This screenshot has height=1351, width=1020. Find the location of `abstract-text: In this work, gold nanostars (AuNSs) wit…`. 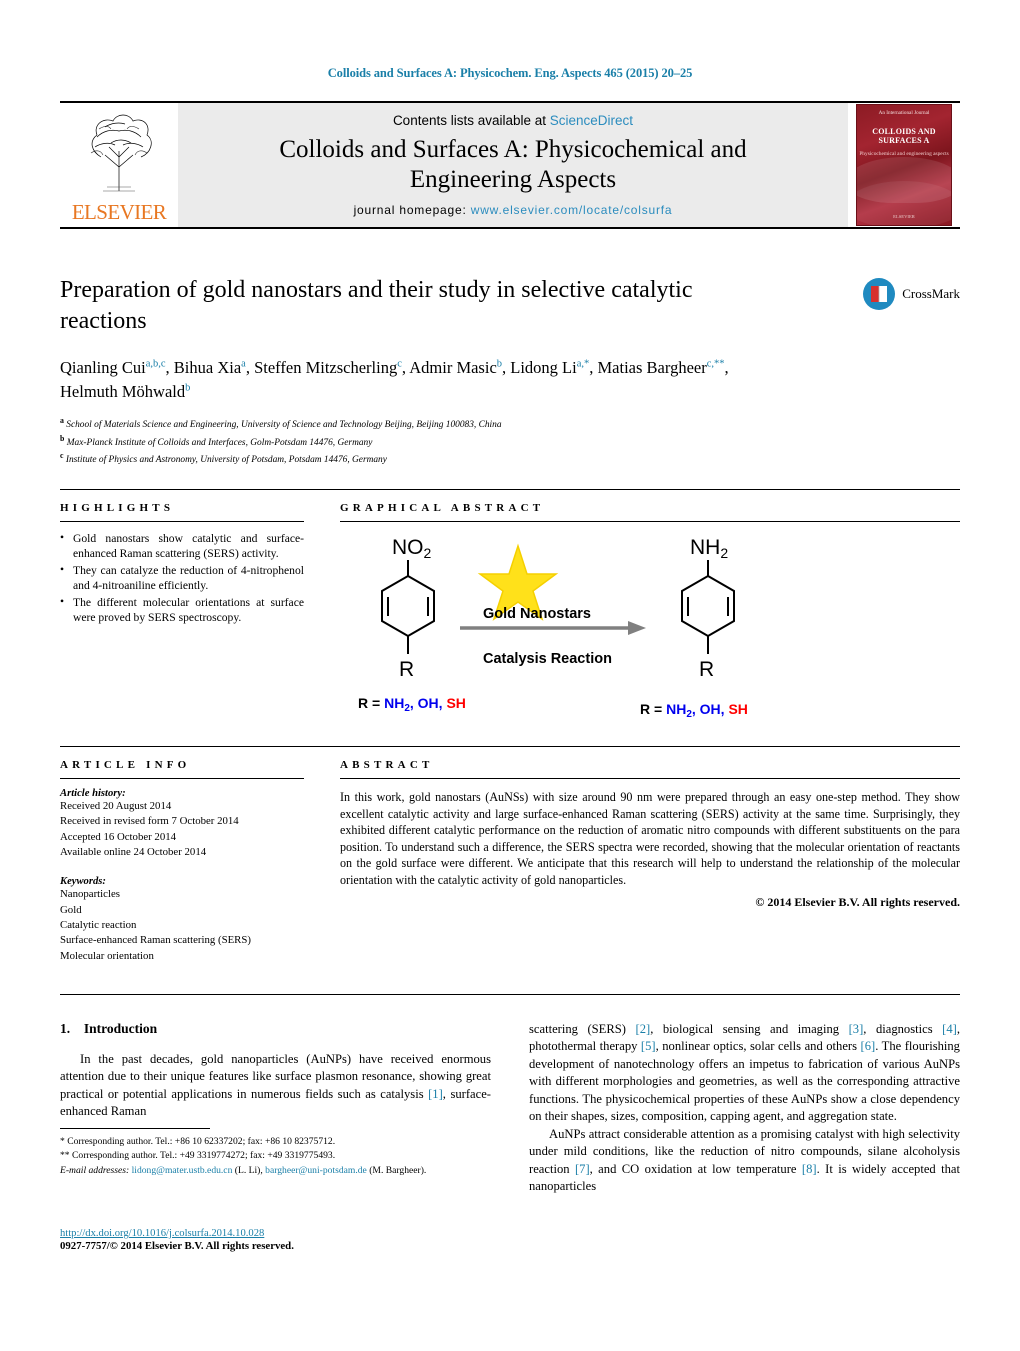

abstract-text: In this work, gold nanostars (AuNSs) wit… is located at coordinates (650, 838).